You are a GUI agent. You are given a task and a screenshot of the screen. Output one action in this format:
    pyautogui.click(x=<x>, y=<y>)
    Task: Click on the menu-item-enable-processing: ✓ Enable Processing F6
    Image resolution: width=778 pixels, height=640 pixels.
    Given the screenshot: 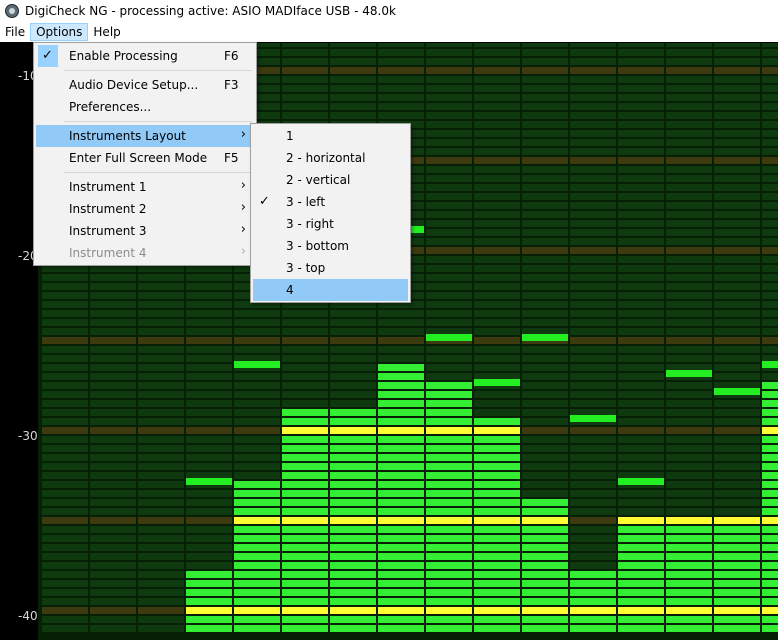 What is the action you would take?
    pyautogui.click(x=145, y=56)
    